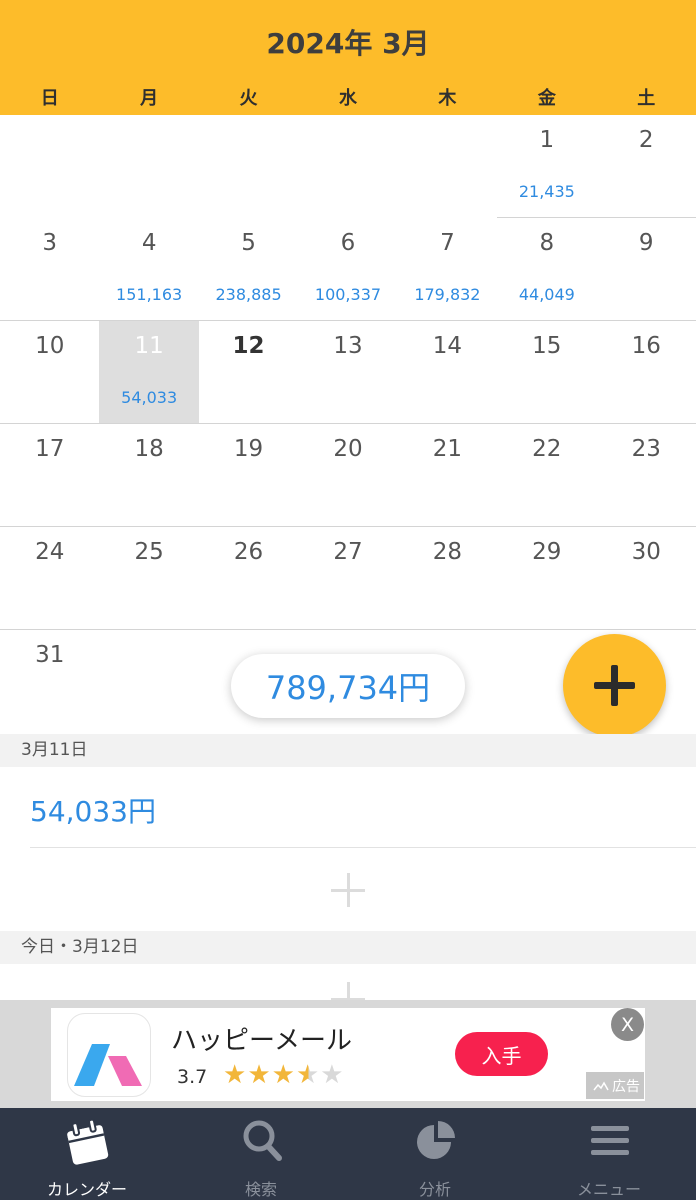  Describe the element at coordinates (447, 552) in the screenshot. I see `day-number: 28` at that location.